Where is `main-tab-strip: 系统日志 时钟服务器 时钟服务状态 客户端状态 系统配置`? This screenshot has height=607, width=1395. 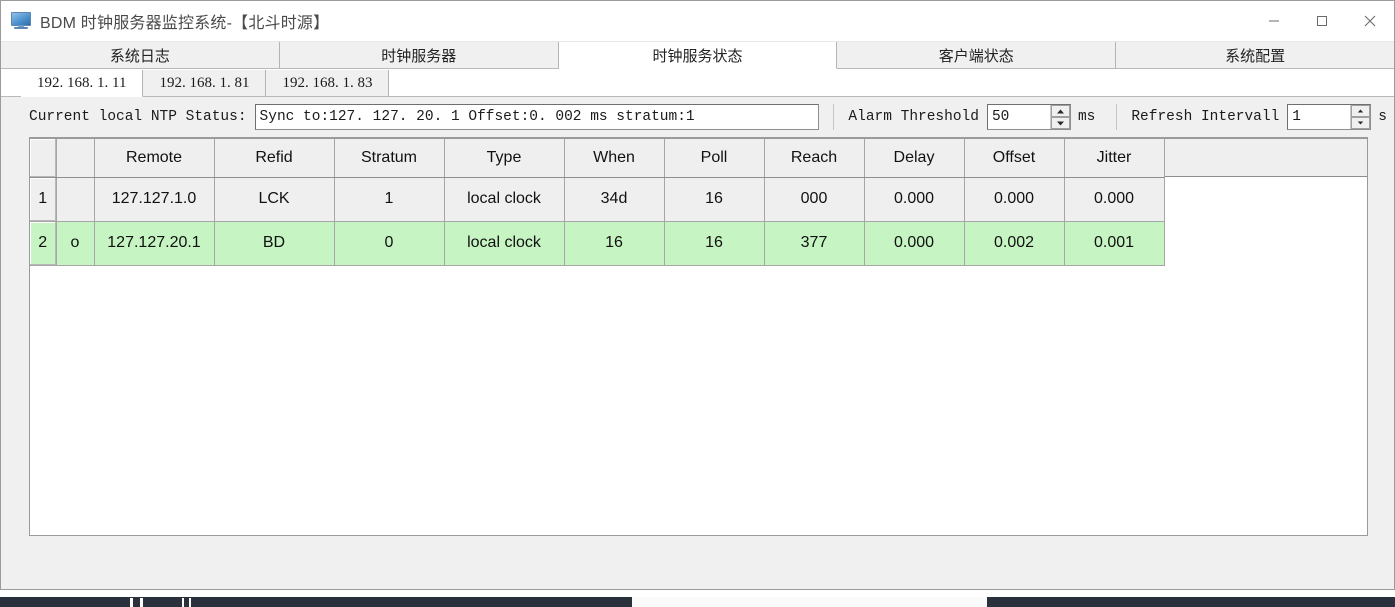
main-tab-strip: 系统日志 时钟服务器 时钟服务状态 客户端状态 系统配置 is located at coordinates (697, 55).